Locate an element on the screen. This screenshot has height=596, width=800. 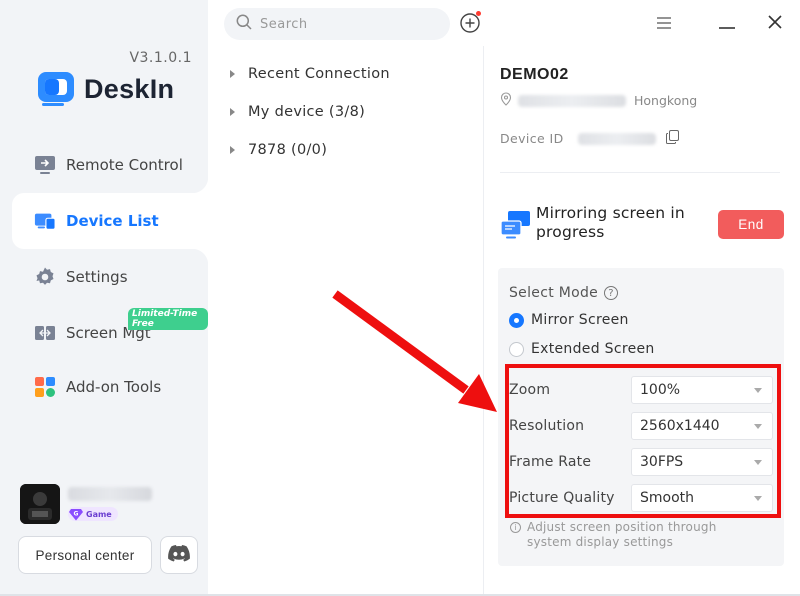
help-icon: ? is located at coordinates (611, 293).